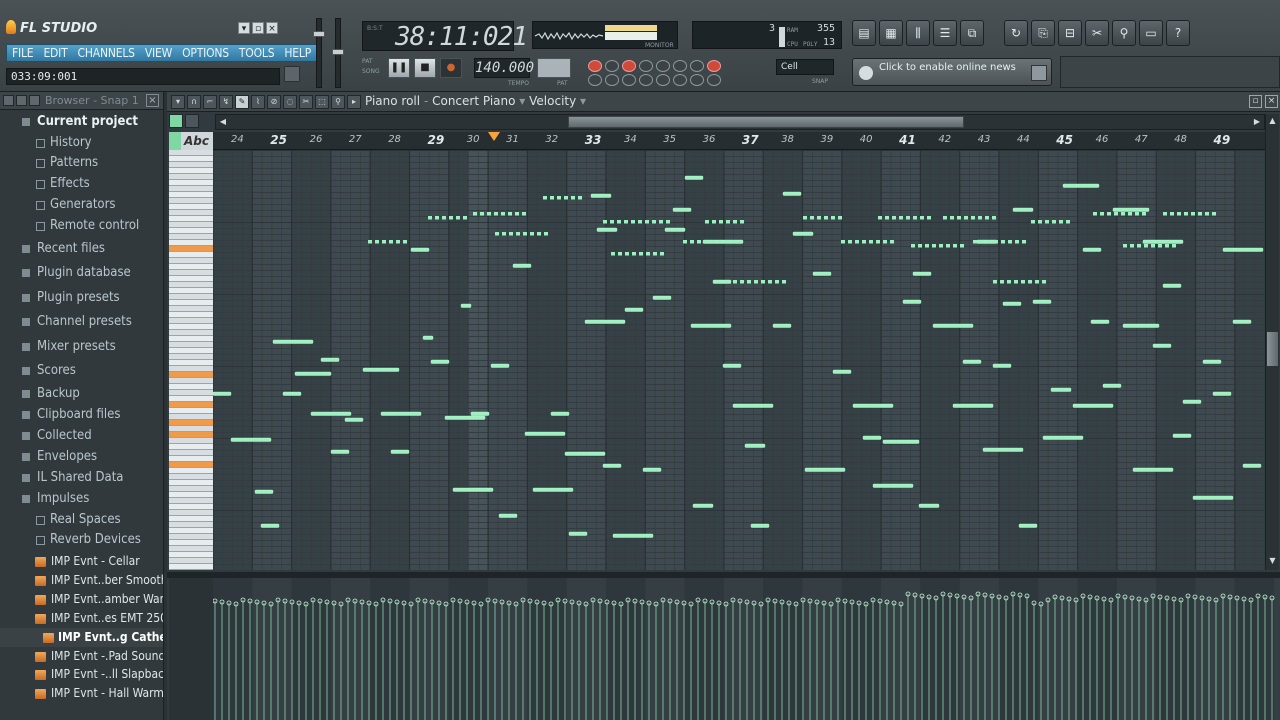 The height and width of the screenshot is (720, 1280). I want to click on close-icon: ×, so click(152, 100).